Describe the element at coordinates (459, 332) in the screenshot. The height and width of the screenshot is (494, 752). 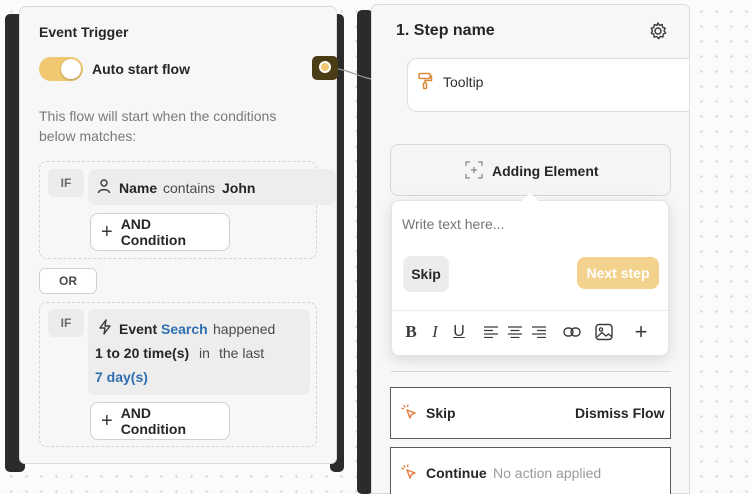
I see `underline-icon: U` at that location.